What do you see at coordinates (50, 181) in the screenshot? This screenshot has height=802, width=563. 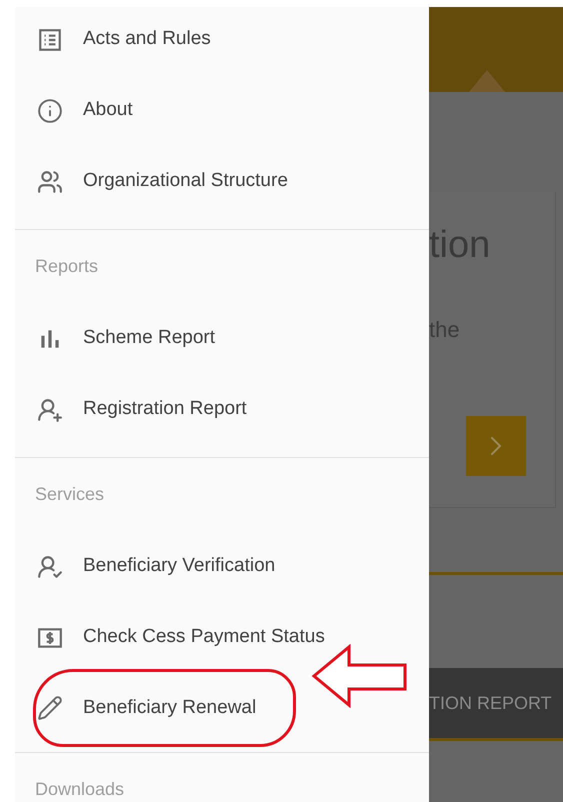 I see `people-icon` at bounding box center [50, 181].